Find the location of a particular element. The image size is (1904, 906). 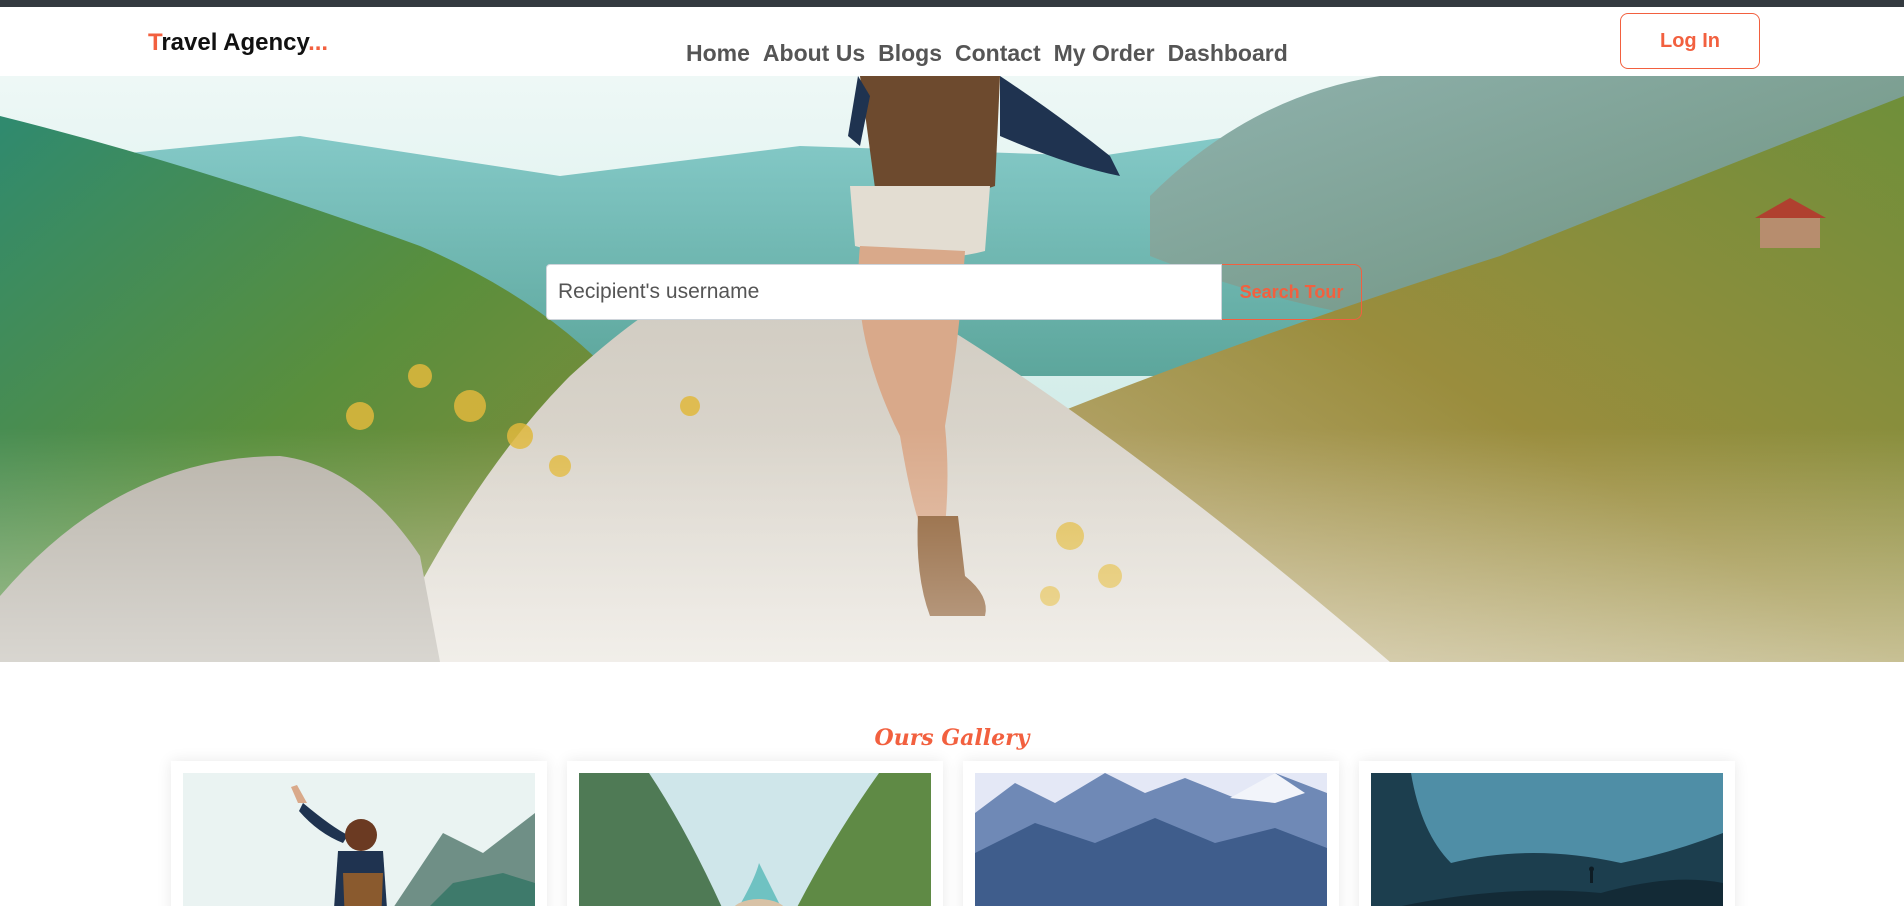

nav-link-contact: Contact is located at coordinates (998, 53).